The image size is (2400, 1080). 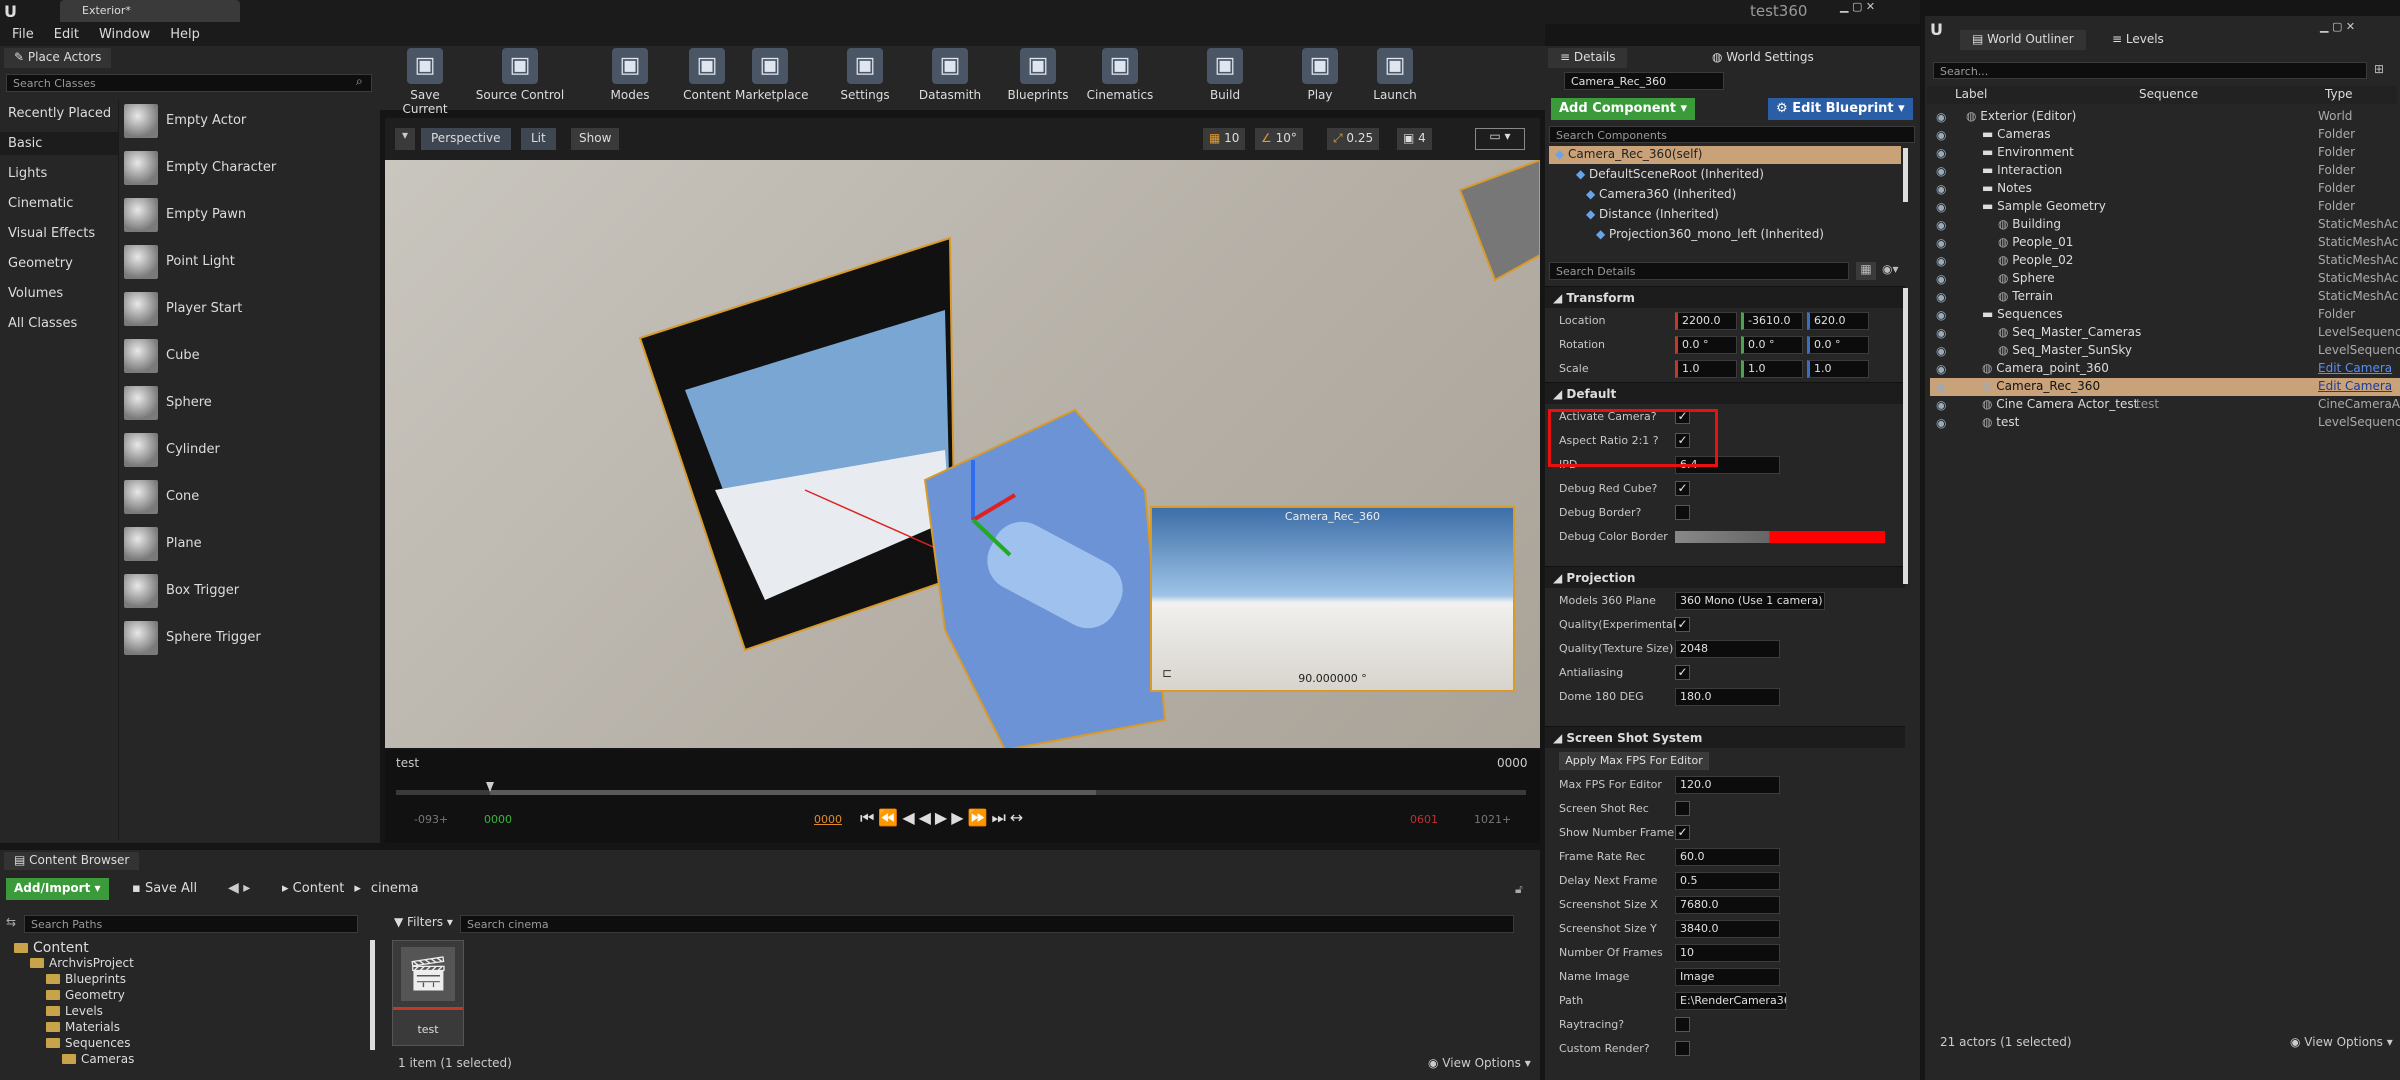 What do you see at coordinates (1725, 577) in the screenshot?
I see `section-projection: ◢ Projection` at bounding box center [1725, 577].